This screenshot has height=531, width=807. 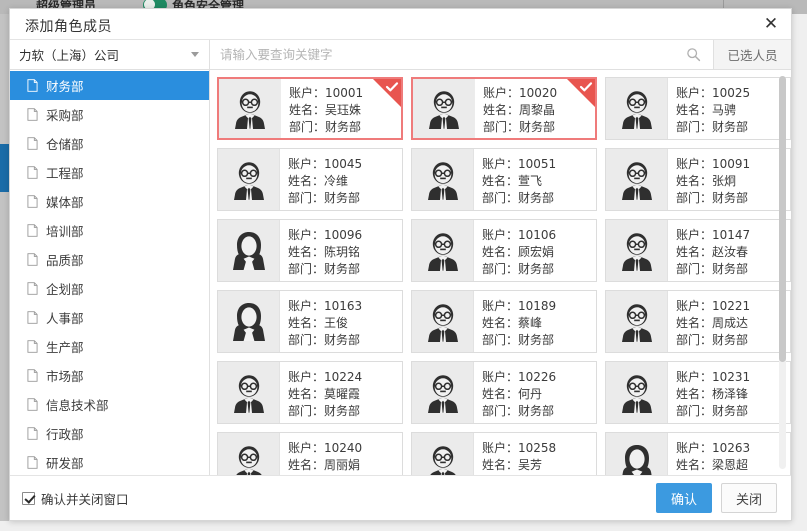 What do you see at coordinates (85, 499) in the screenshot?
I see `confirm-and-close-label: 确认并关闭窗口` at bounding box center [85, 499].